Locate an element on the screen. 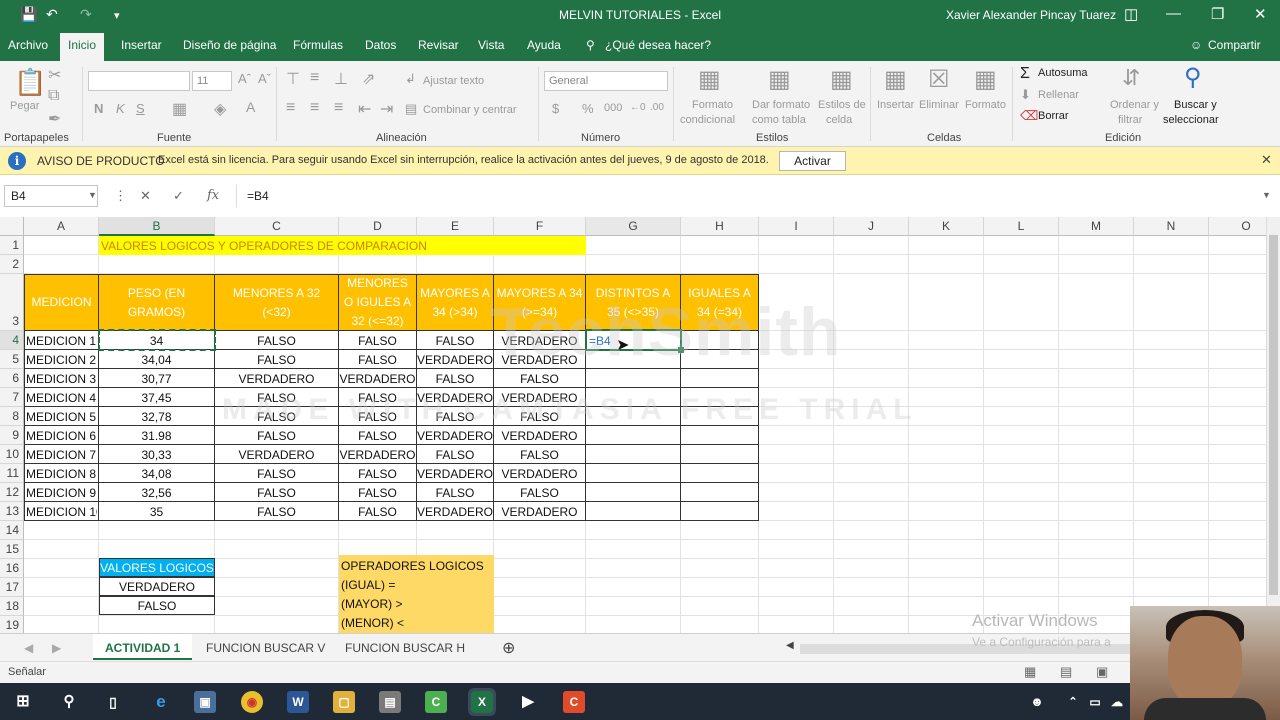 The image size is (1280, 720). vertical-scrollbar is located at coordinates (1273, 425).